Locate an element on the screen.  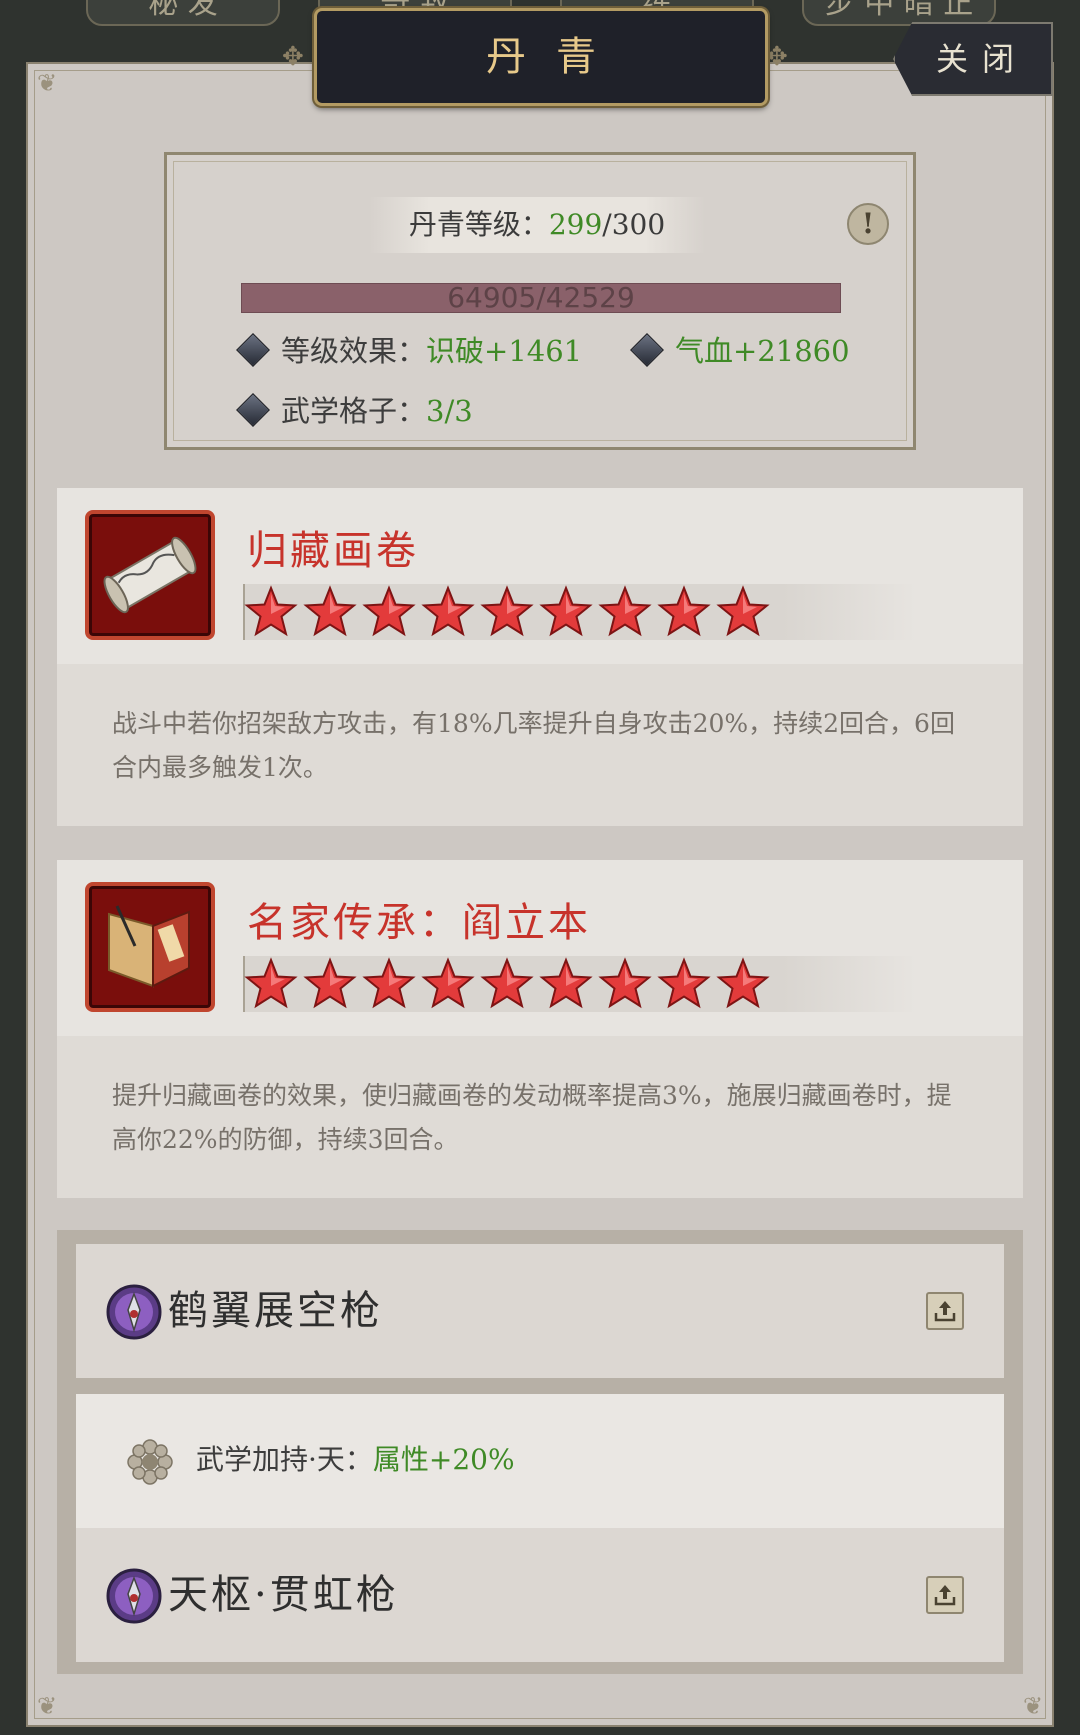
skill-name: 归藏画卷 is located at coordinates (333, 551).